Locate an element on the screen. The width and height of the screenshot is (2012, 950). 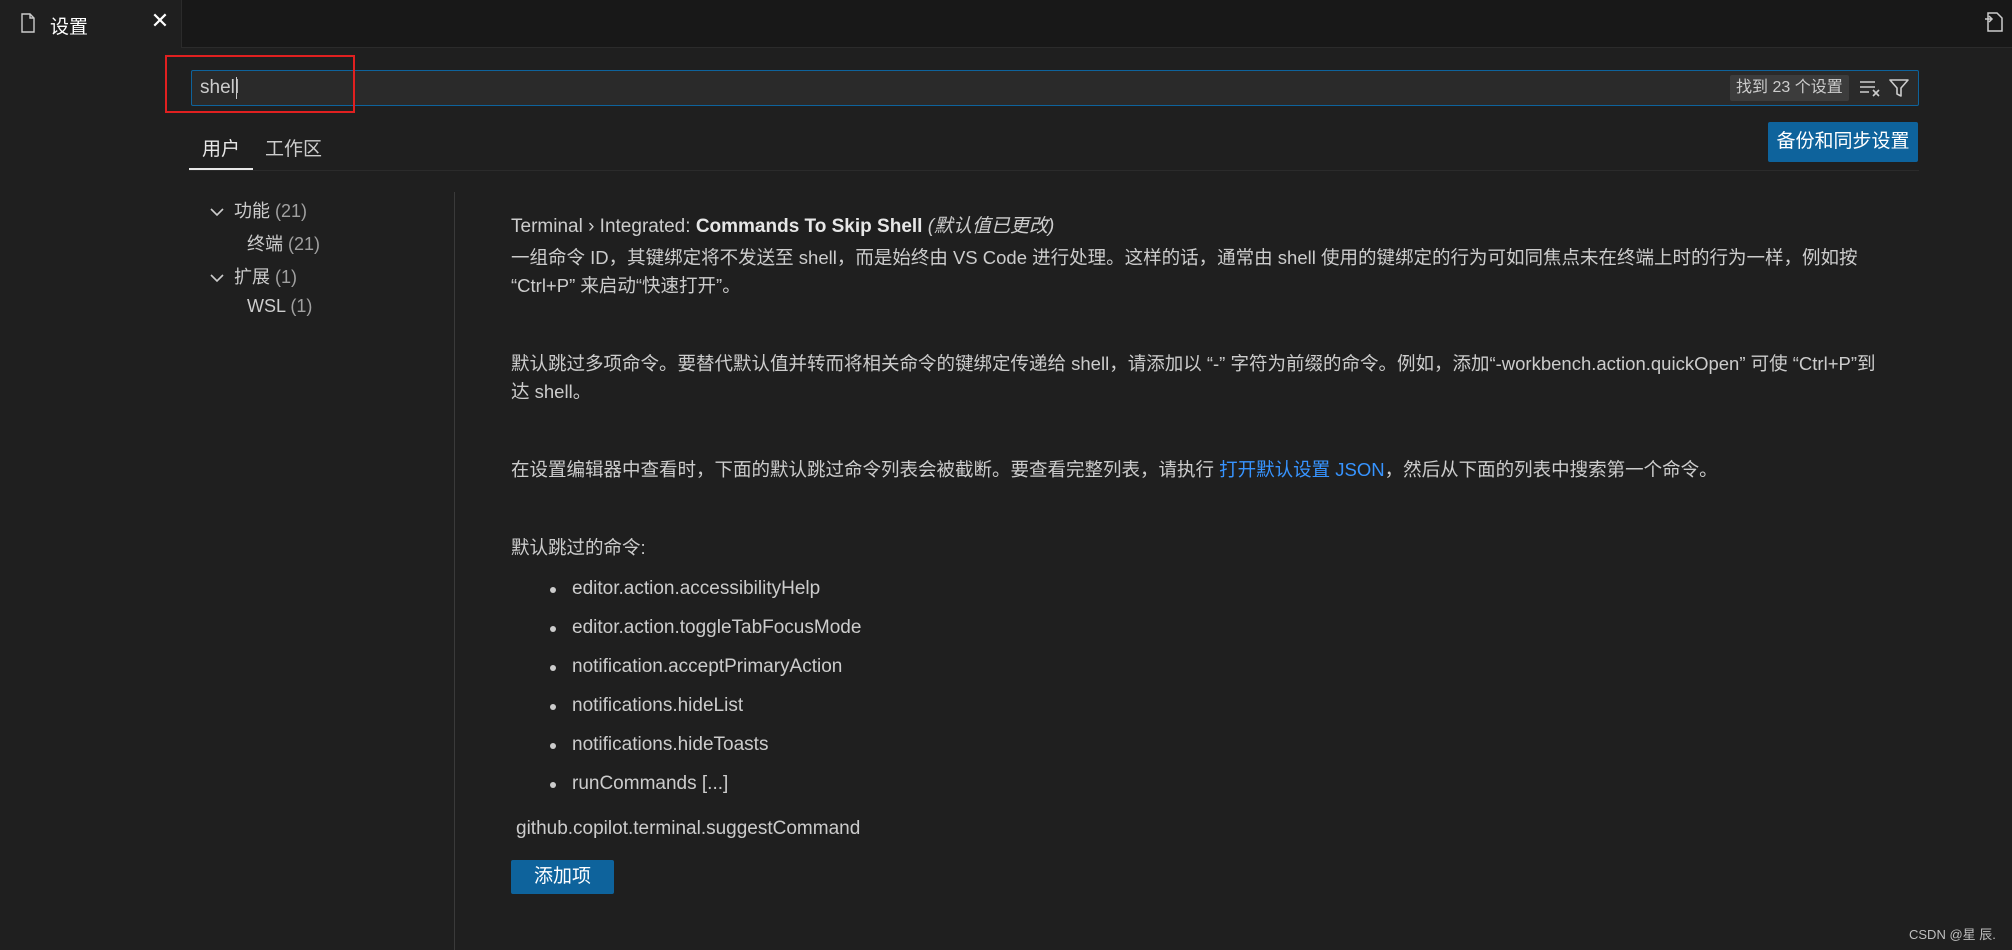
tab-settings: 设置 ✕ is located at coordinates (91, 24).